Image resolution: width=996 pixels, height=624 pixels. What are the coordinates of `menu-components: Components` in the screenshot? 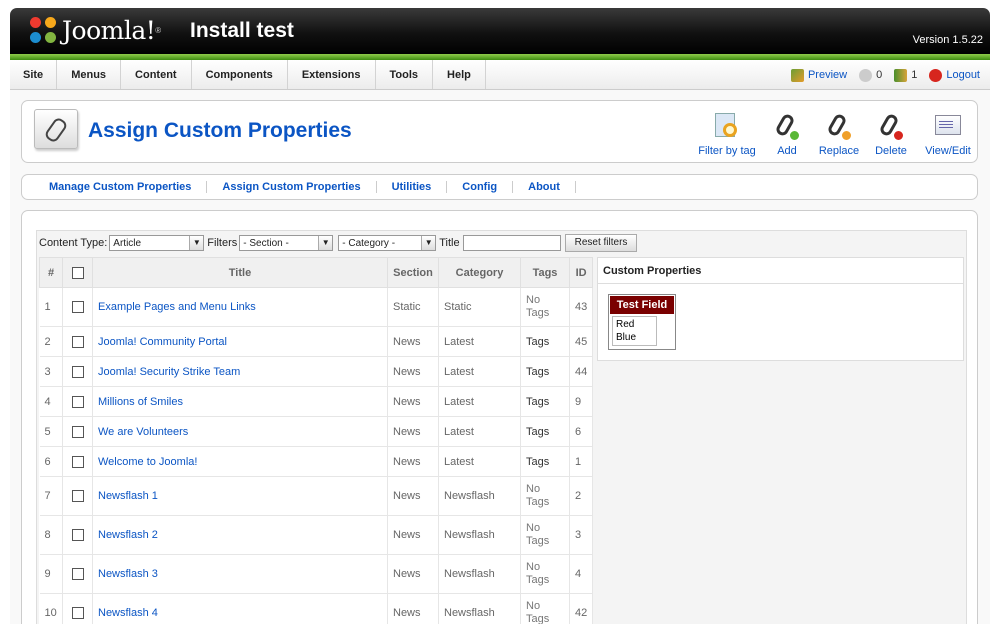 It's located at (240, 74).